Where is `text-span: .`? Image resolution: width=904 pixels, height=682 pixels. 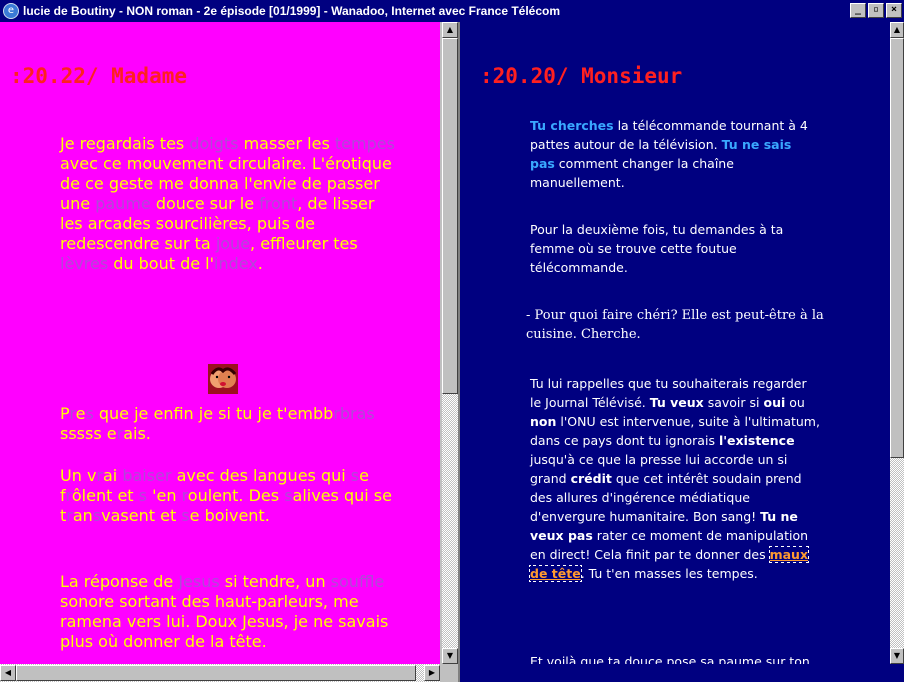 text-span: . is located at coordinates (260, 263).